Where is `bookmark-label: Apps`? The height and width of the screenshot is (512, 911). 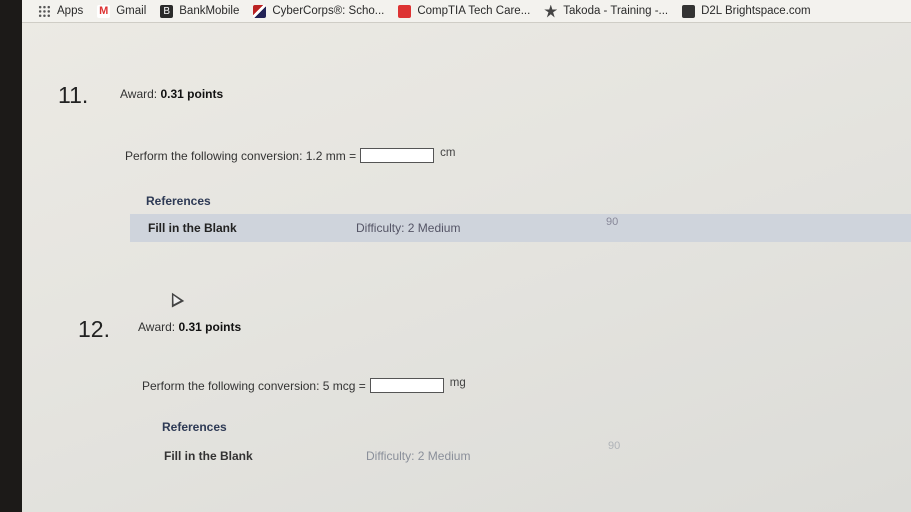 bookmark-label: Apps is located at coordinates (70, 11).